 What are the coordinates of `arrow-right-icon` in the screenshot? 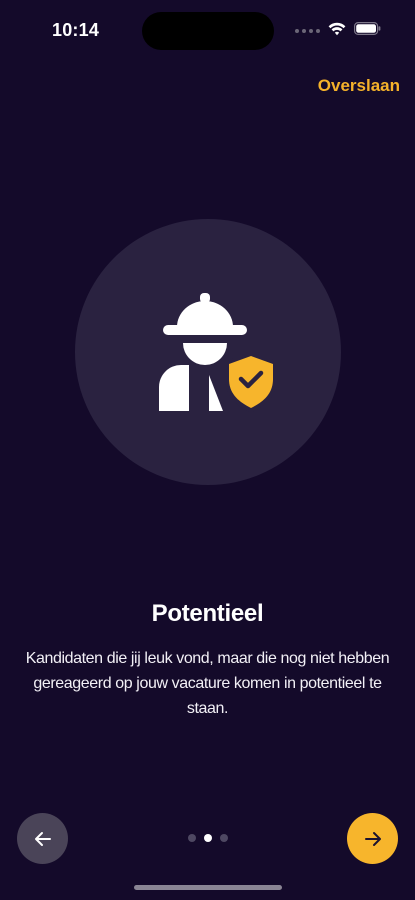 It's located at (372, 838).